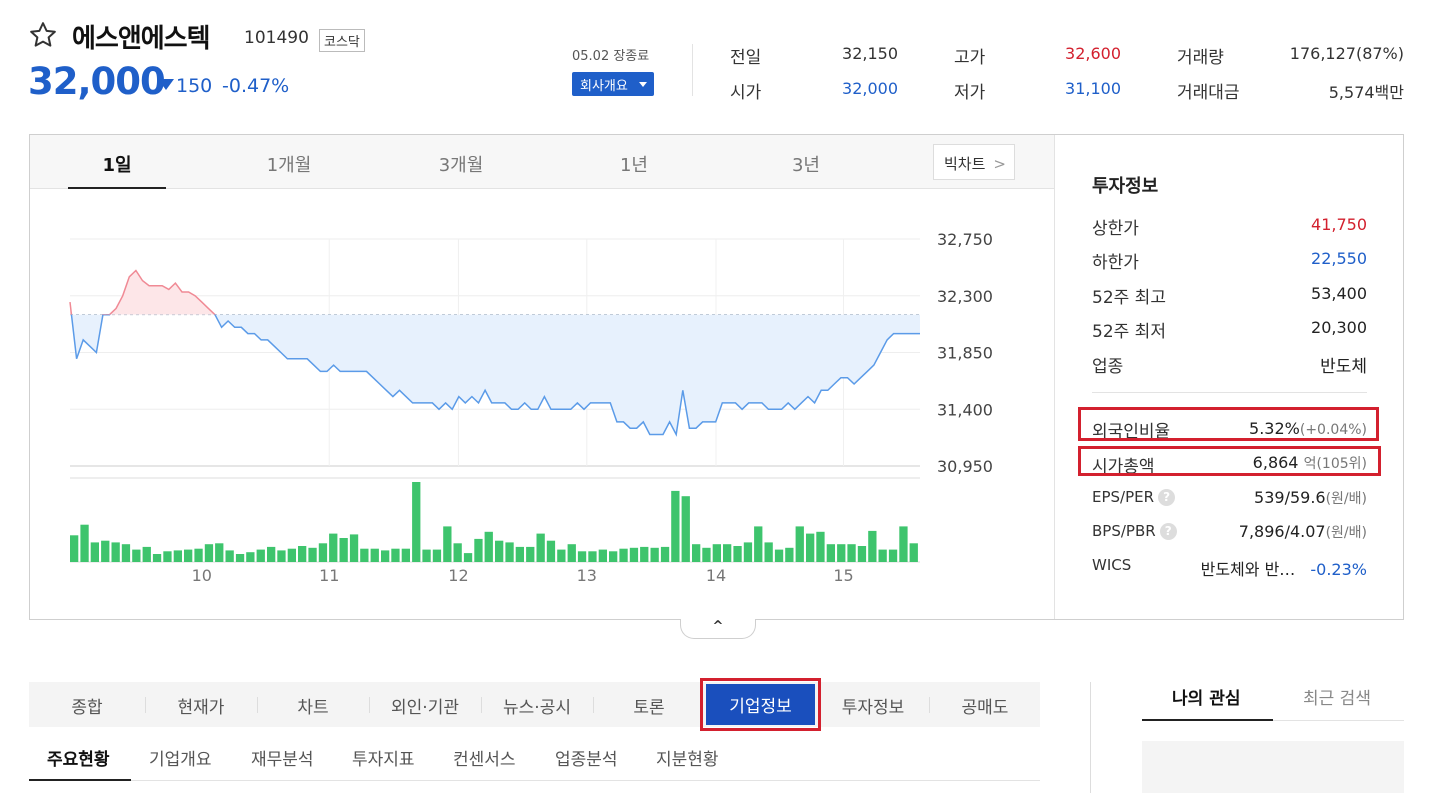 The width and height of the screenshot is (1430, 793). What do you see at coordinates (87, 705) in the screenshot?
I see `tab-overview: 종합` at bounding box center [87, 705].